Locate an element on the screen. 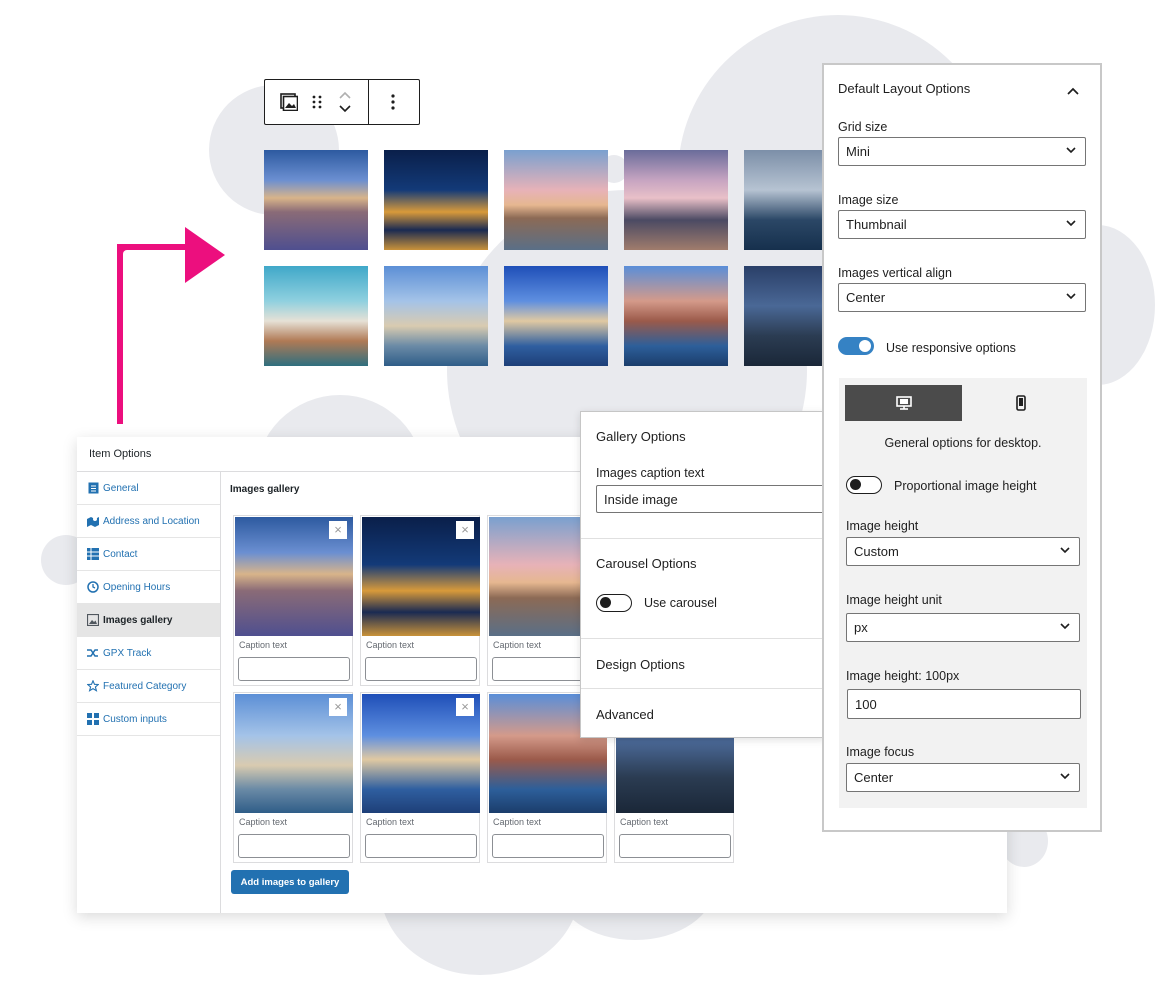  more-options-icon is located at coordinates (393, 102).